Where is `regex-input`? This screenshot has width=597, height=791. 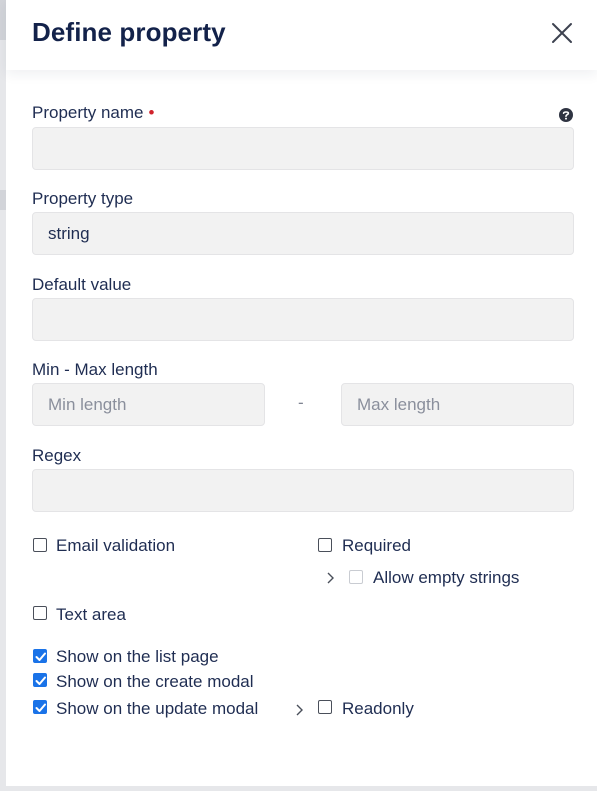 regex-input is located at coordinates (303, 490).